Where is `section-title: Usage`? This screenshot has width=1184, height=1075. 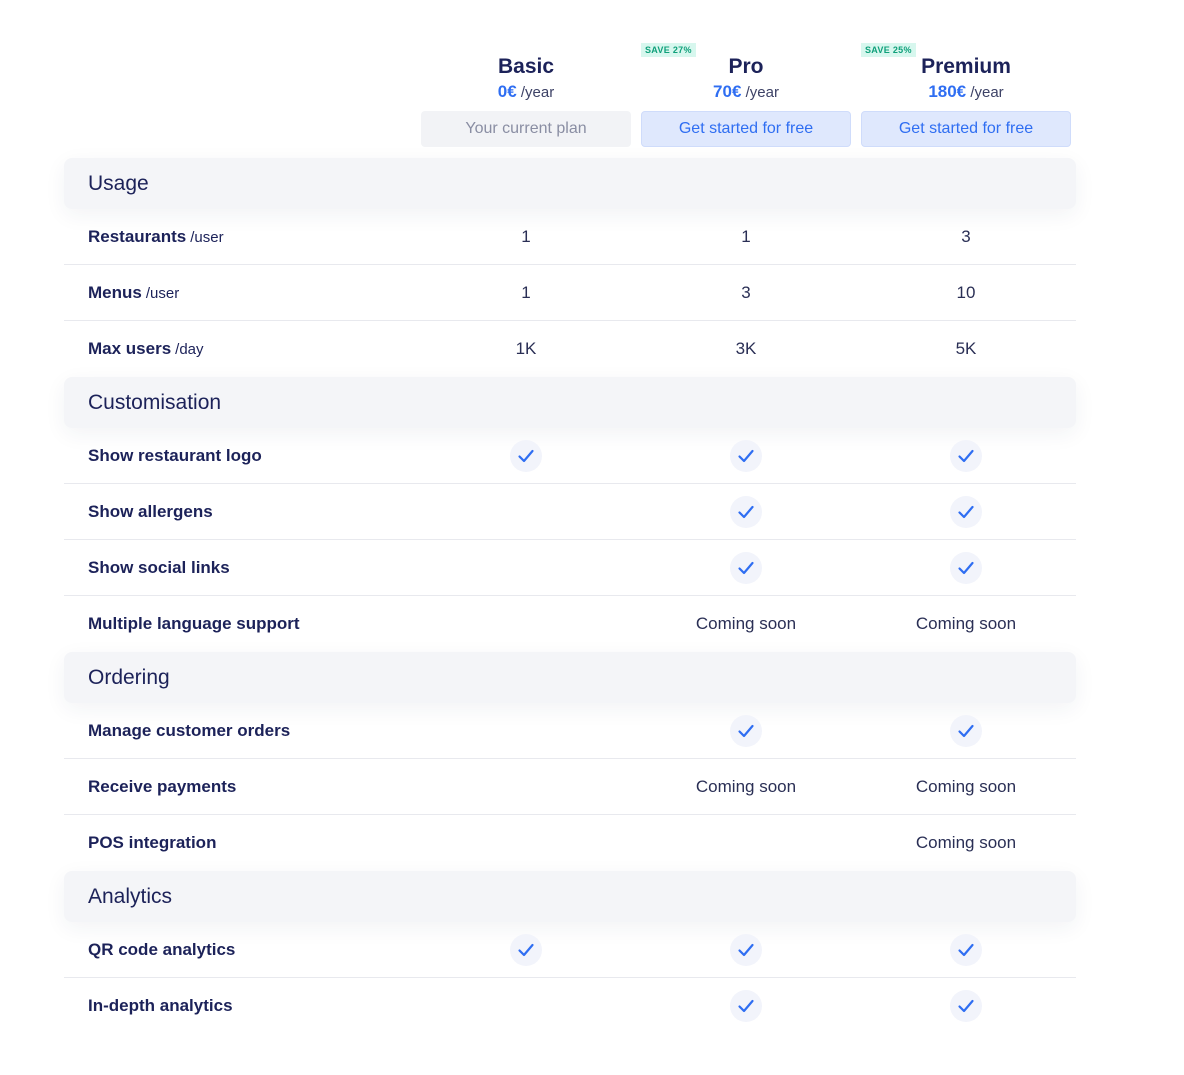 section-title: Usage is located at coordinates (118, 183).